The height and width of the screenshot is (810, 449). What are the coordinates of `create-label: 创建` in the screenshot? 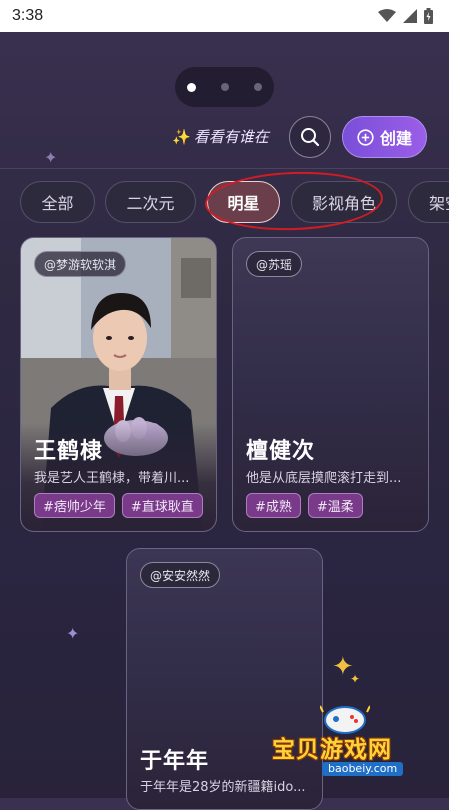 It's located at (395, 138).